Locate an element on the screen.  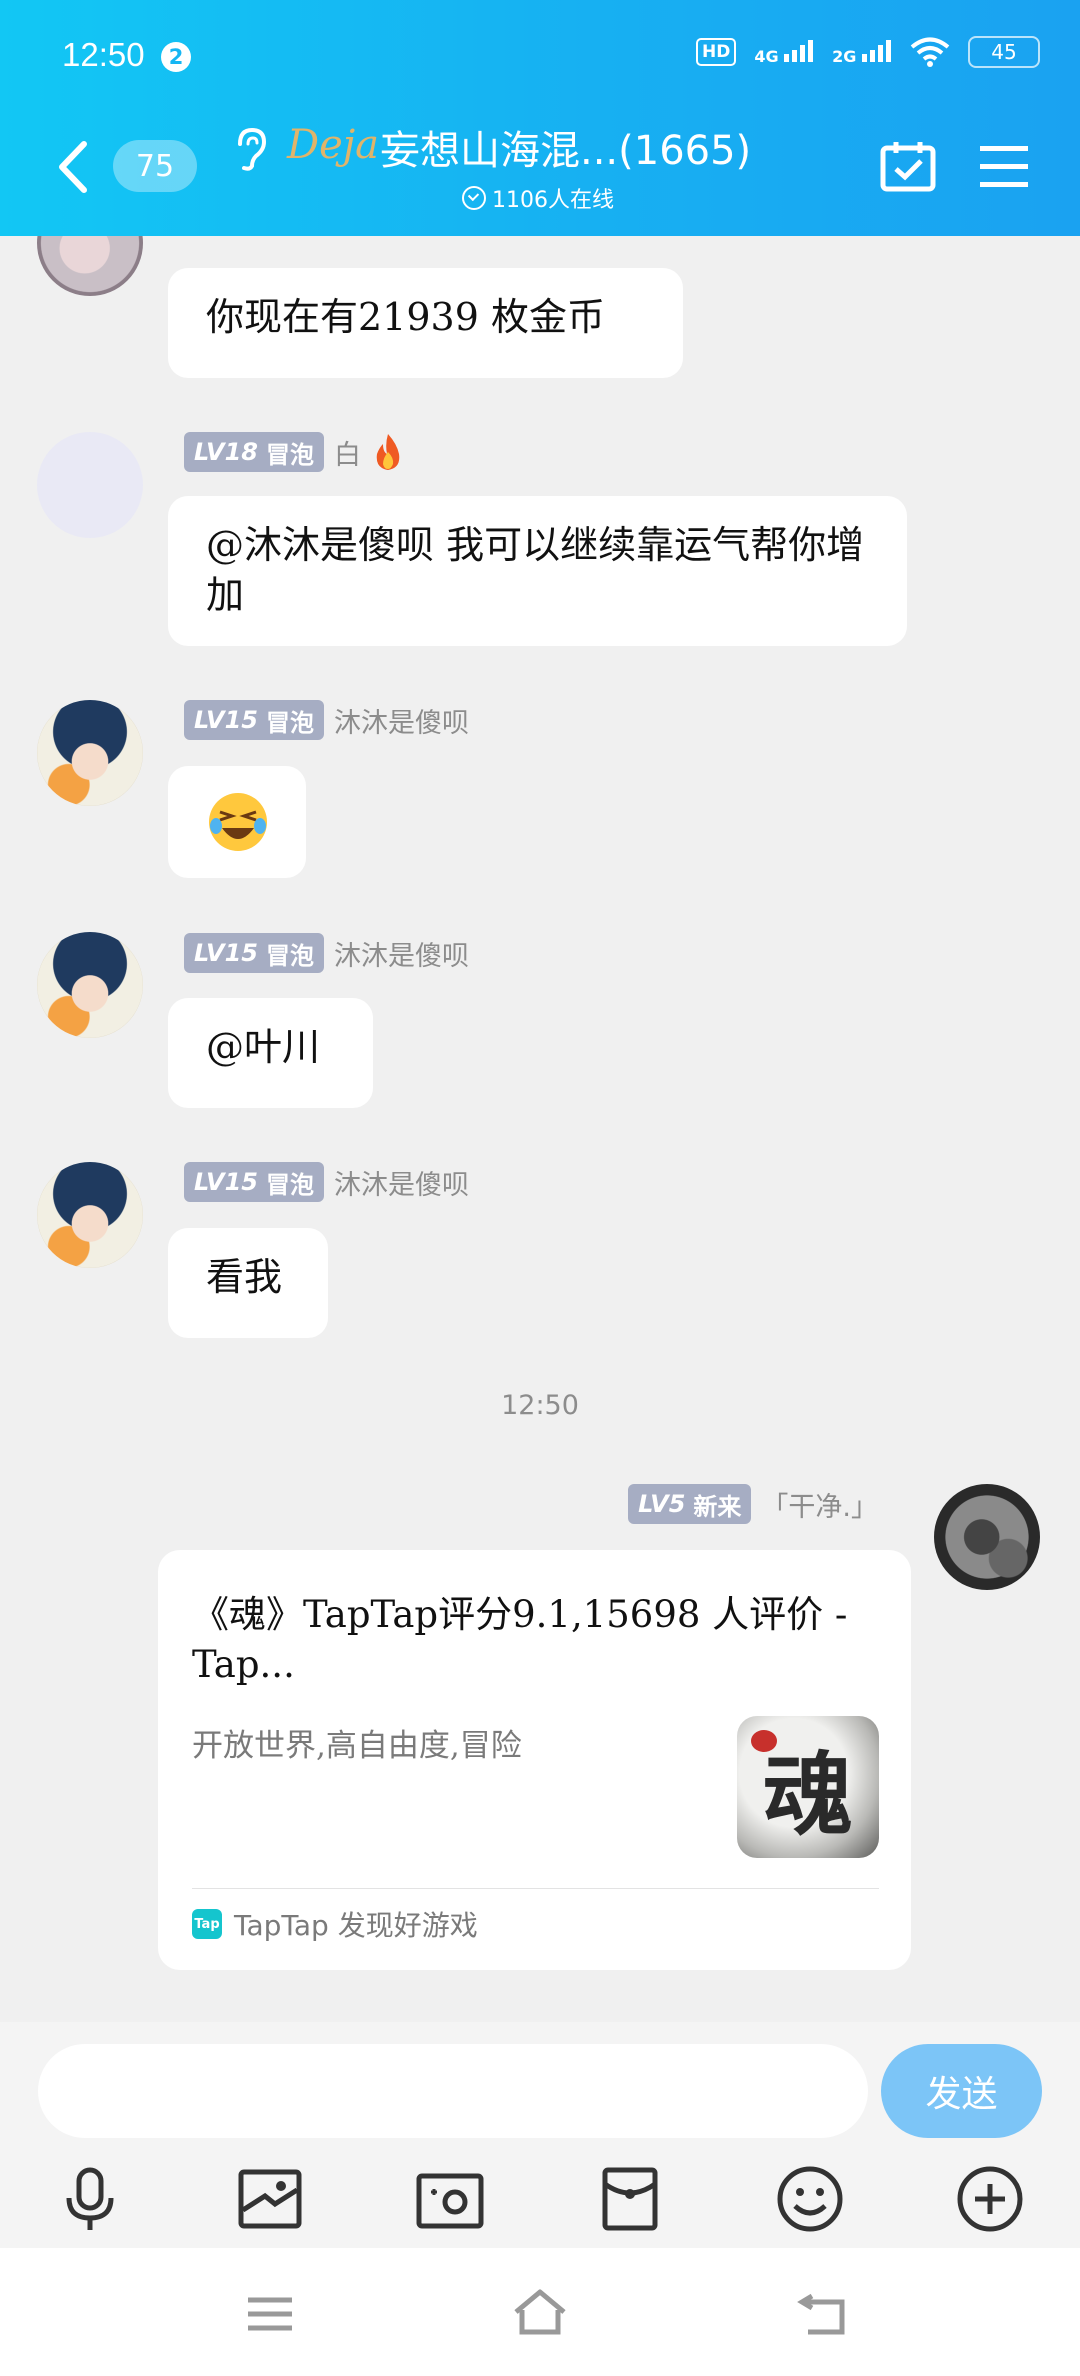
input-area: 发送 is located at coordinates (540, 2135).